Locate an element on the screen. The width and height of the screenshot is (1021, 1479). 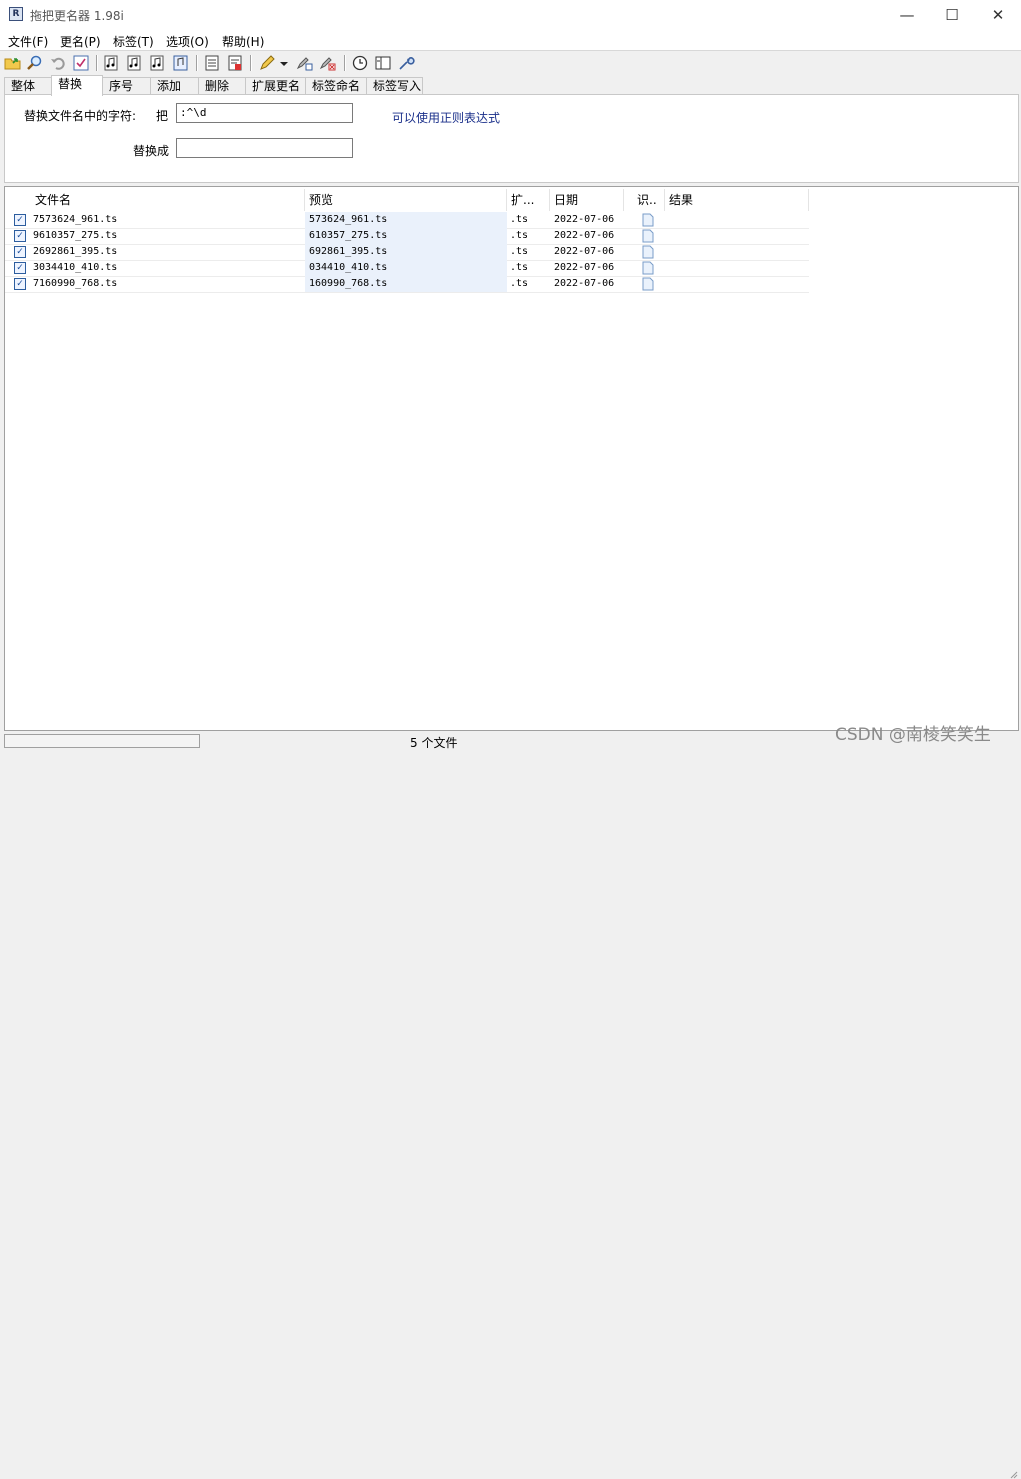
clock-icon is located at coordinates (360, 63).